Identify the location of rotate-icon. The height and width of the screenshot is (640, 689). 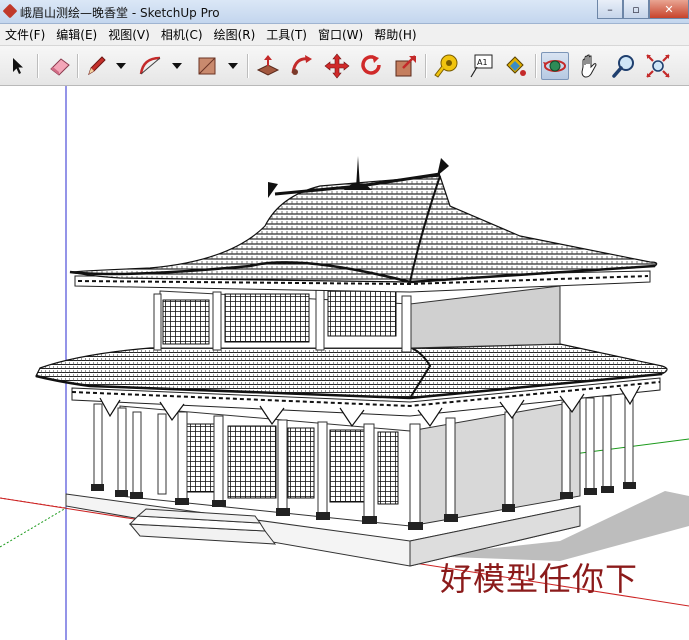
(371, 65).